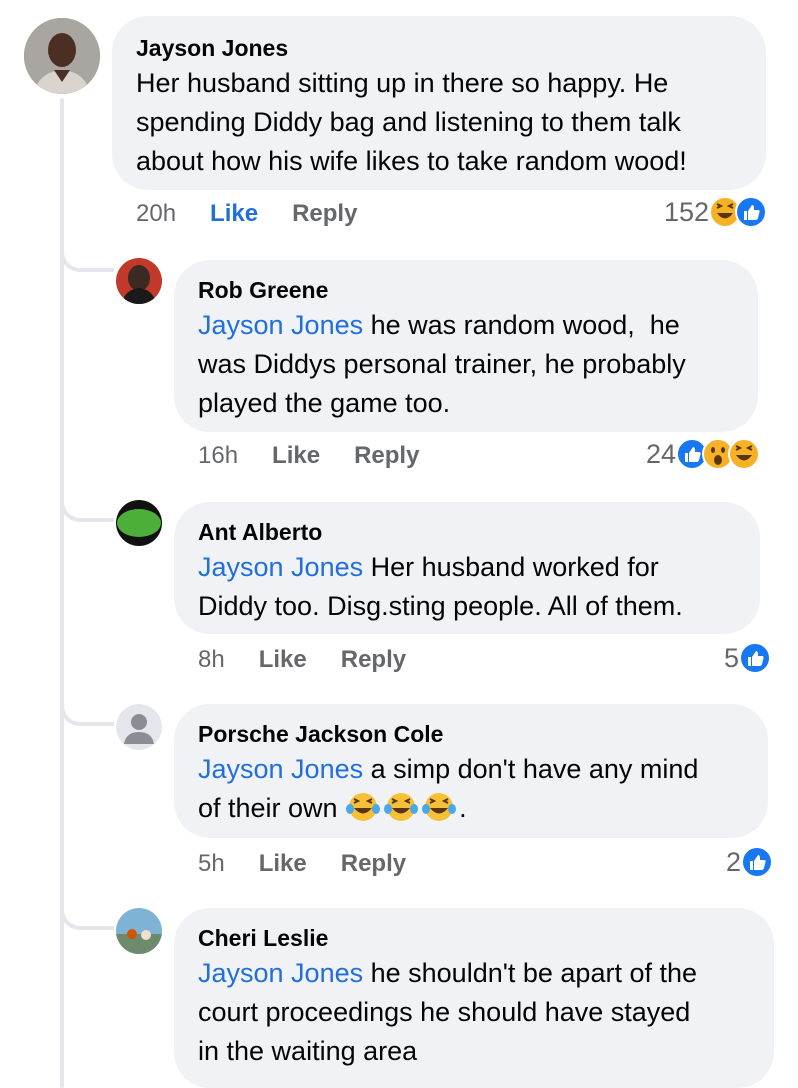 This screenshot has width=798, height=1088. I want to click on comment-text-line: Jayson Jones he was random wood, he, so click(466, 325).